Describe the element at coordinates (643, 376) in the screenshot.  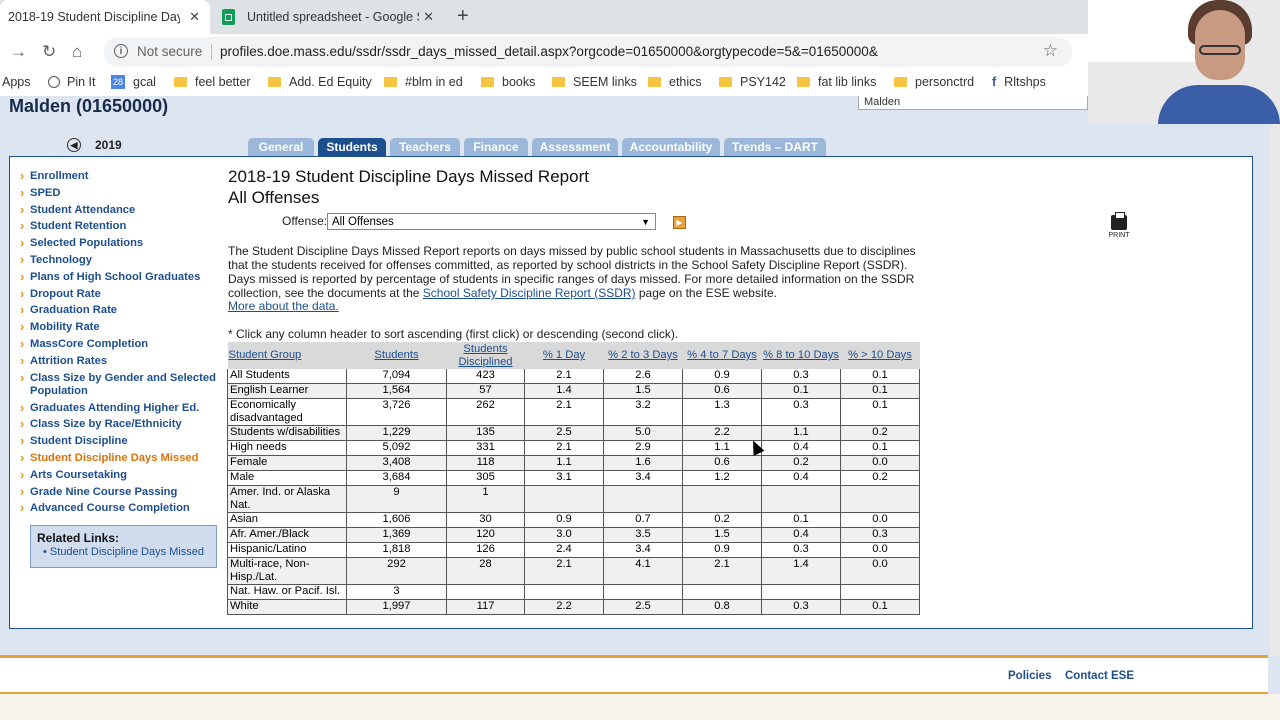
I see `cell-value: 2.6` at that location.